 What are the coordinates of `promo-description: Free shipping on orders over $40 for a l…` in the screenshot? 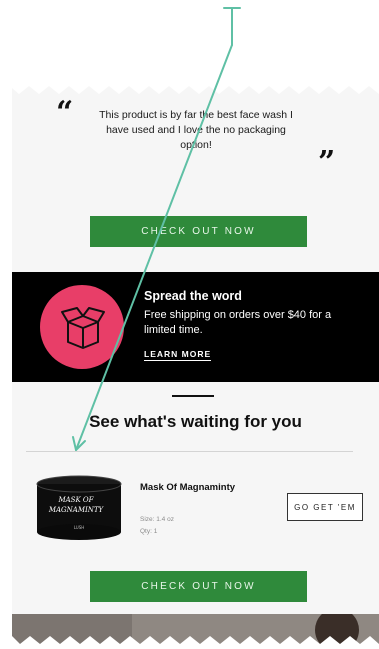 It's located at (238, 322).